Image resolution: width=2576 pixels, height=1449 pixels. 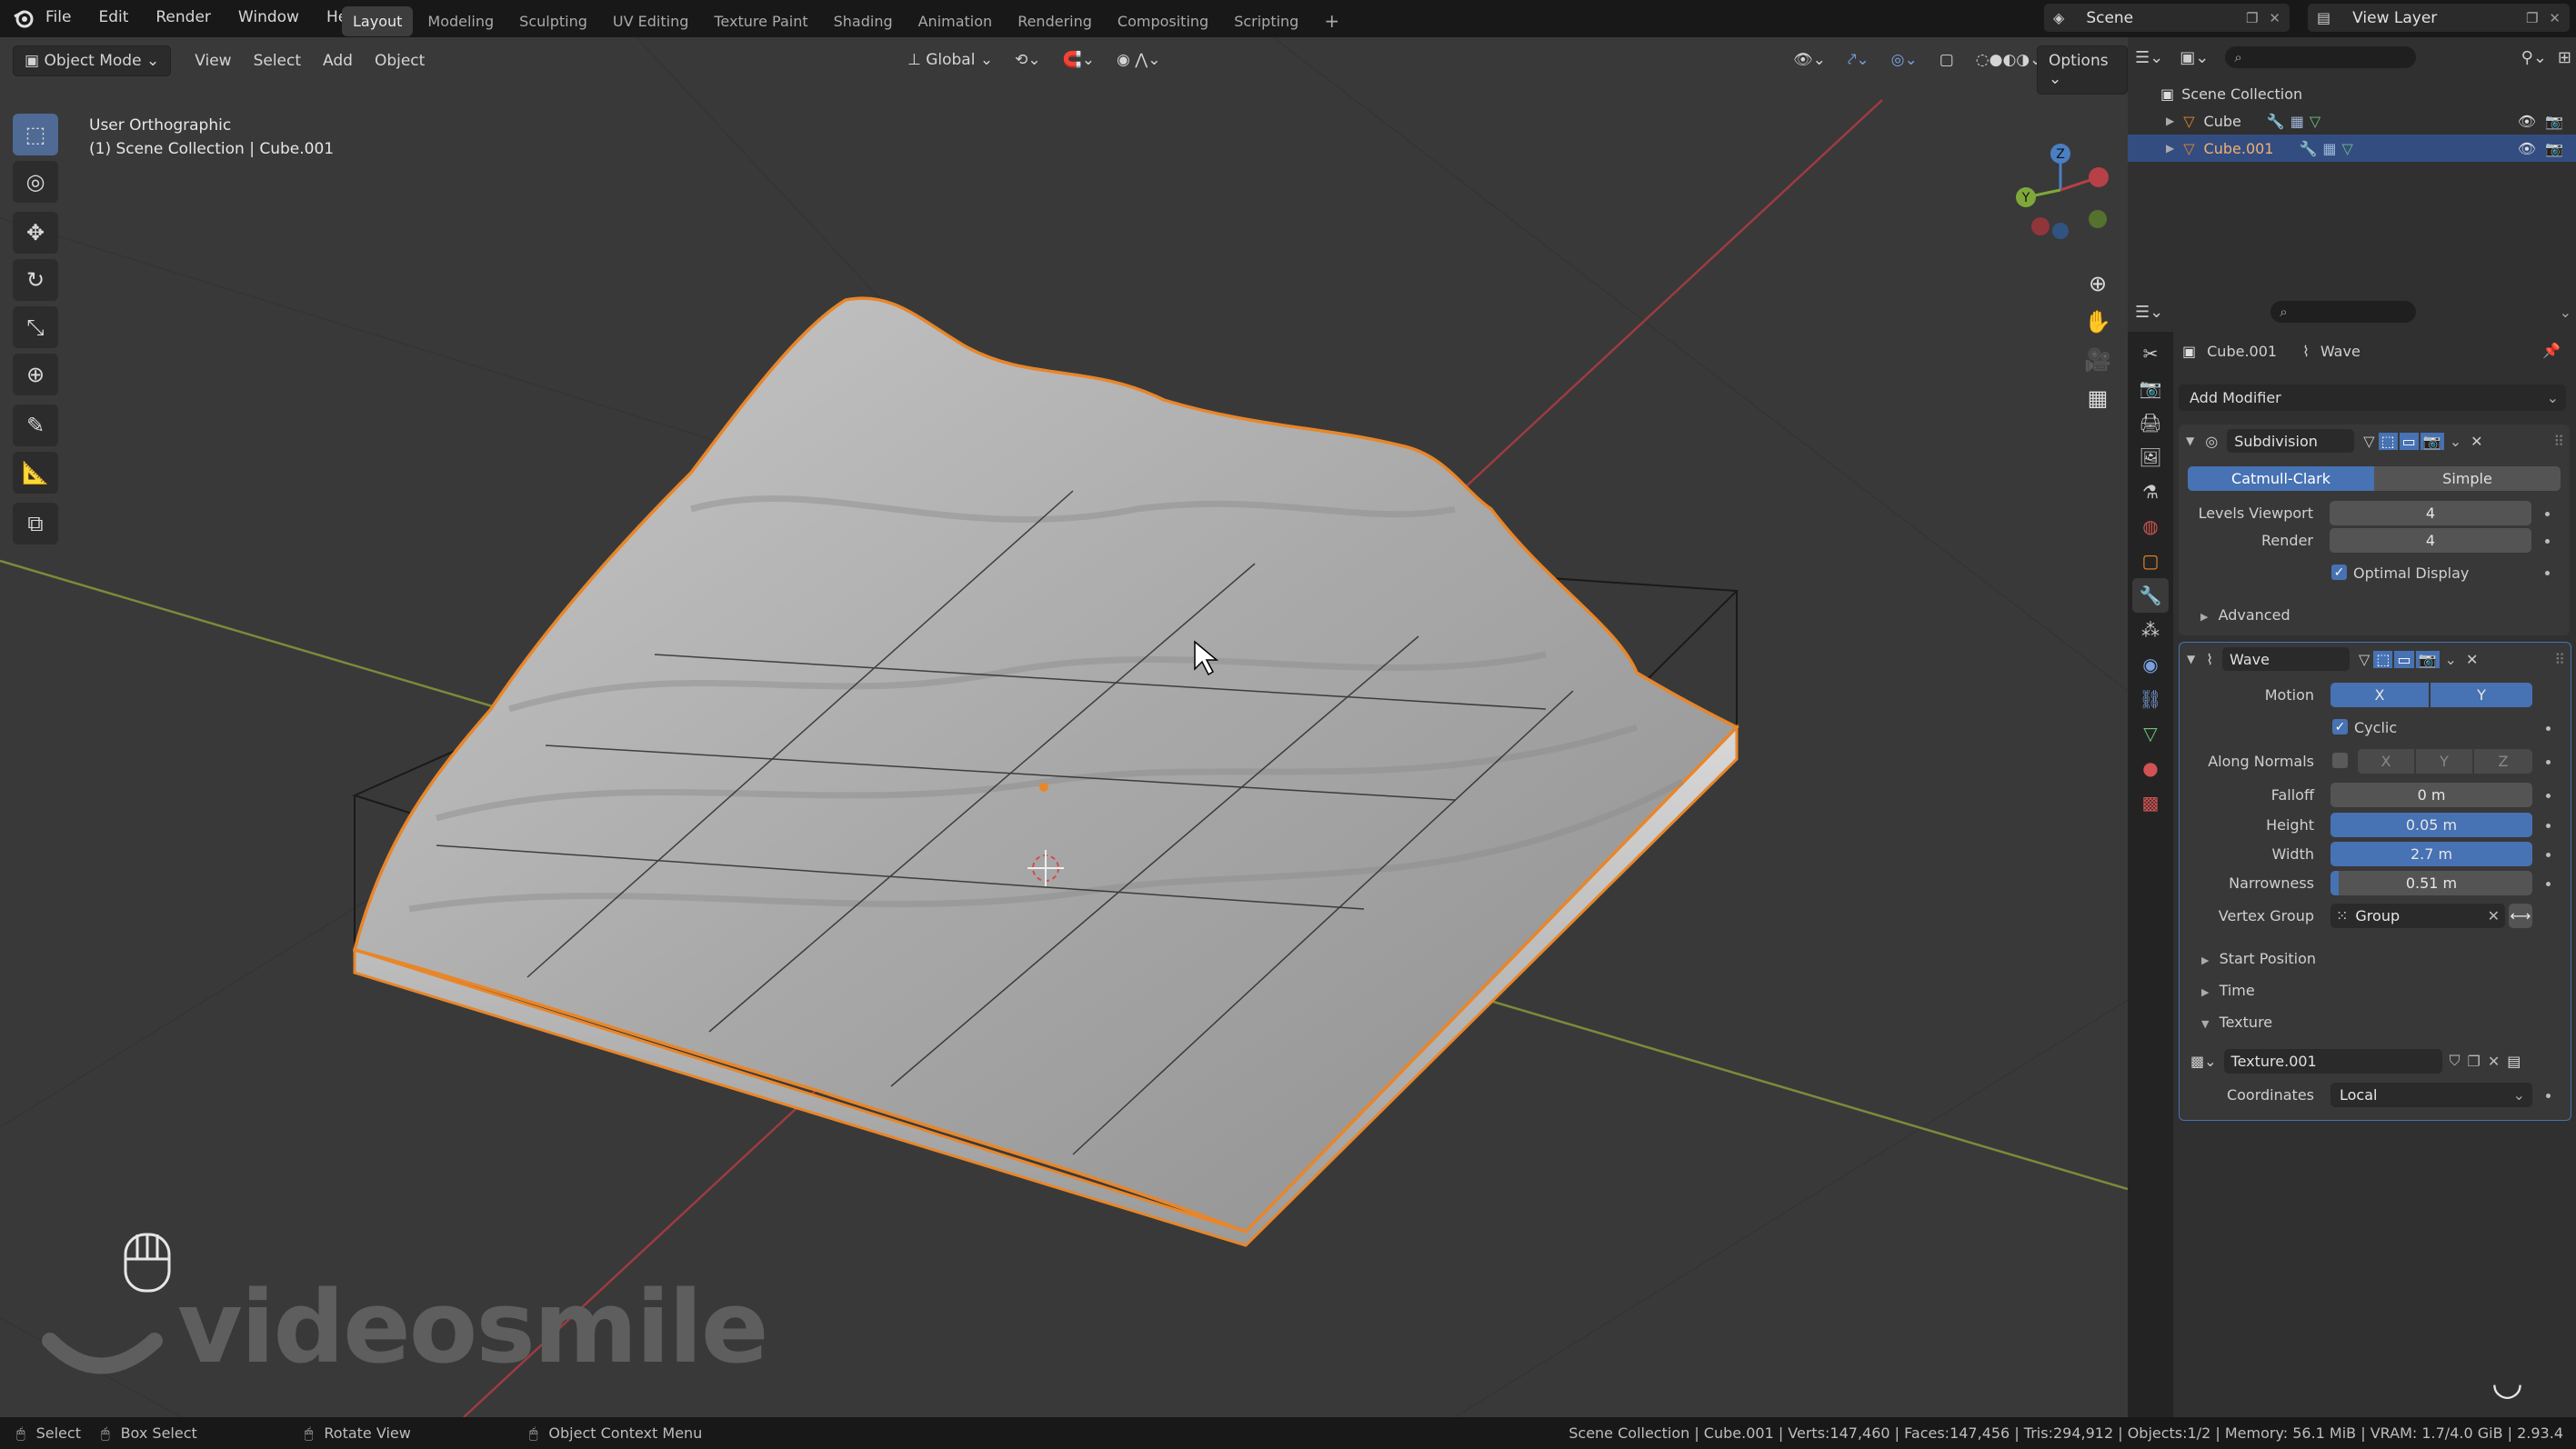 What do you see at coordinates (2321, 57) in the screenshot?
I see `outliner-search-input: ⌕` at bounding box center [2321, 57].